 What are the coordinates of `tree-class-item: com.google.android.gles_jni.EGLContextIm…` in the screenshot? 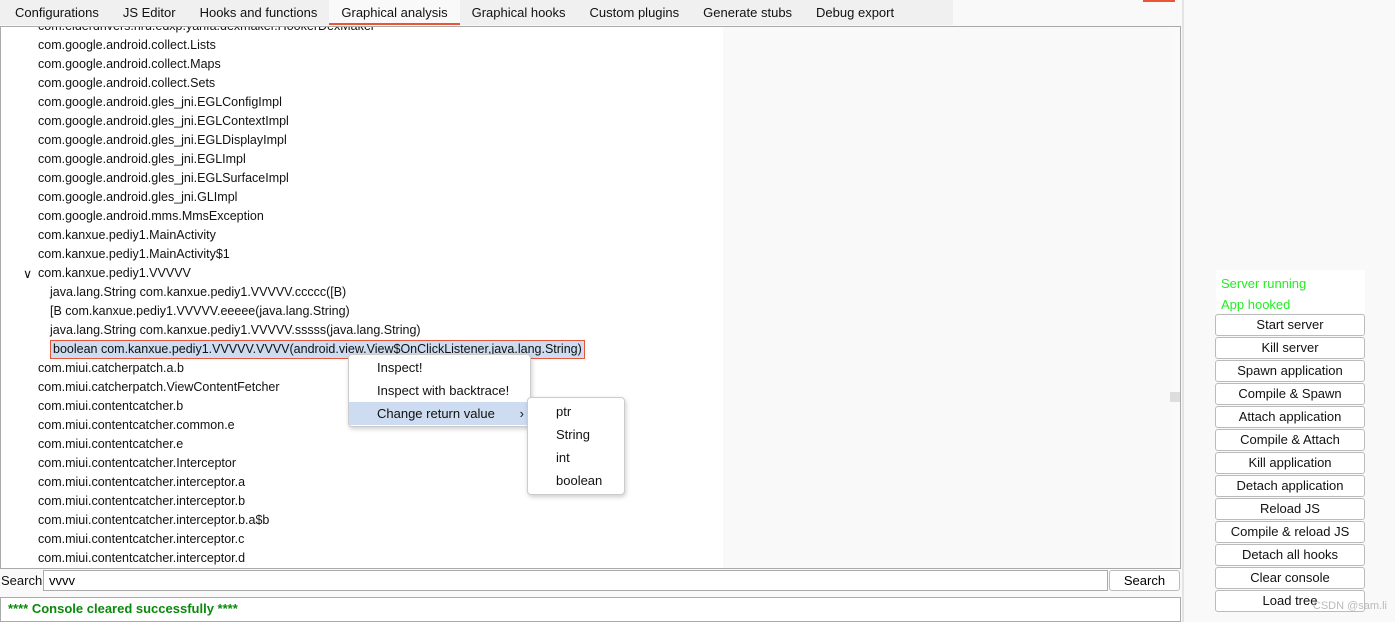 It's located at (163, 121).